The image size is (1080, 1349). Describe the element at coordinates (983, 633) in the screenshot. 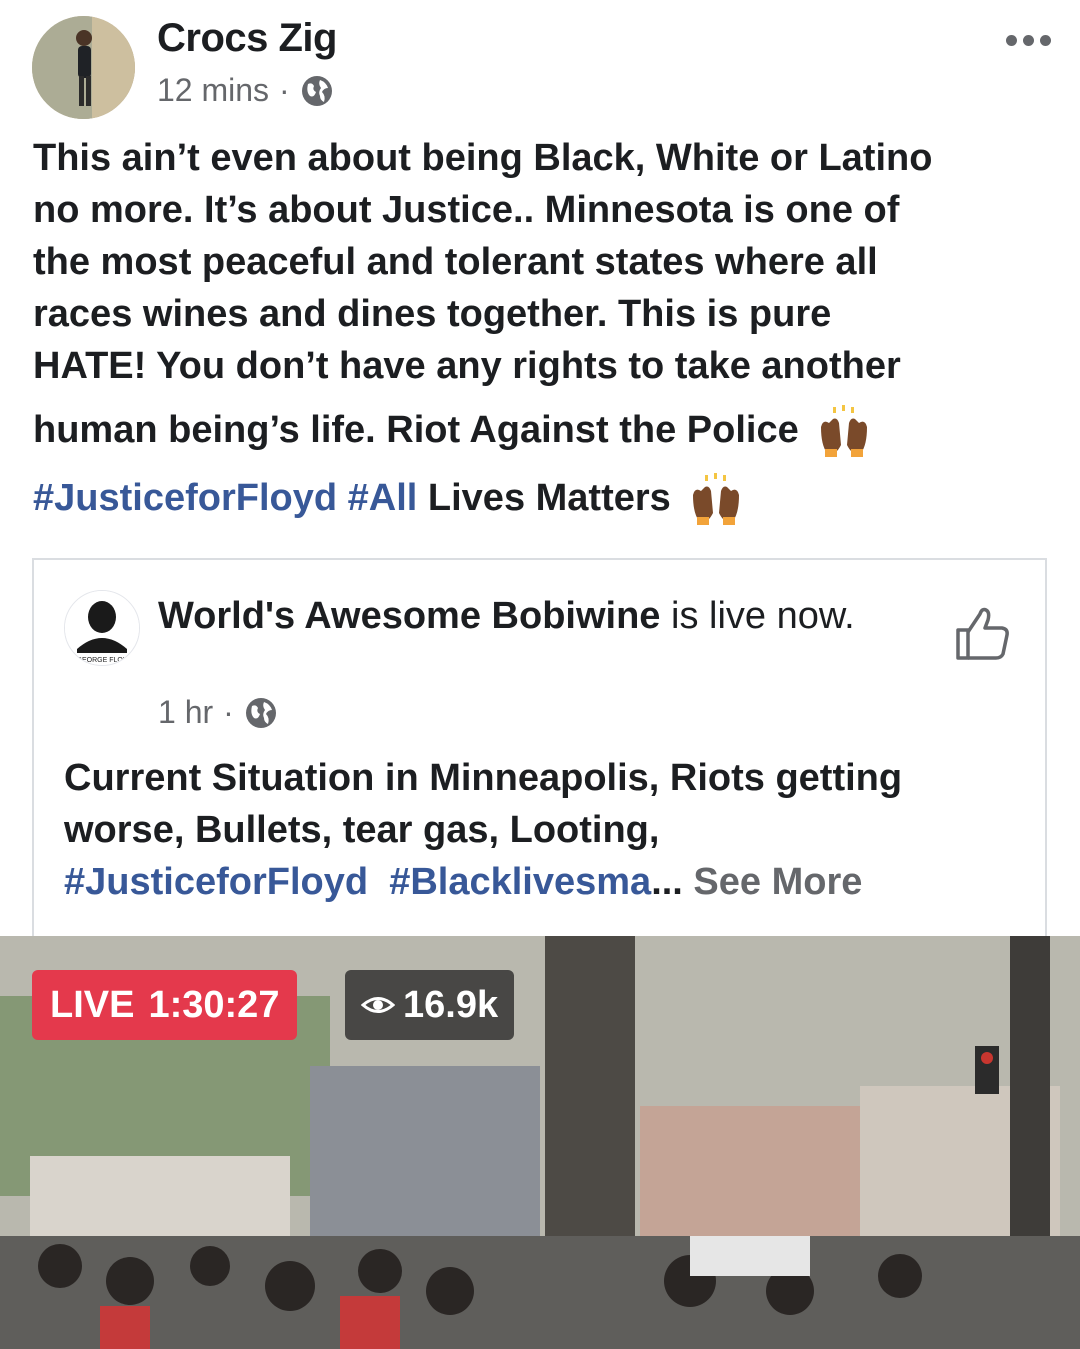

I see `thumbs-up-icon` at that location.